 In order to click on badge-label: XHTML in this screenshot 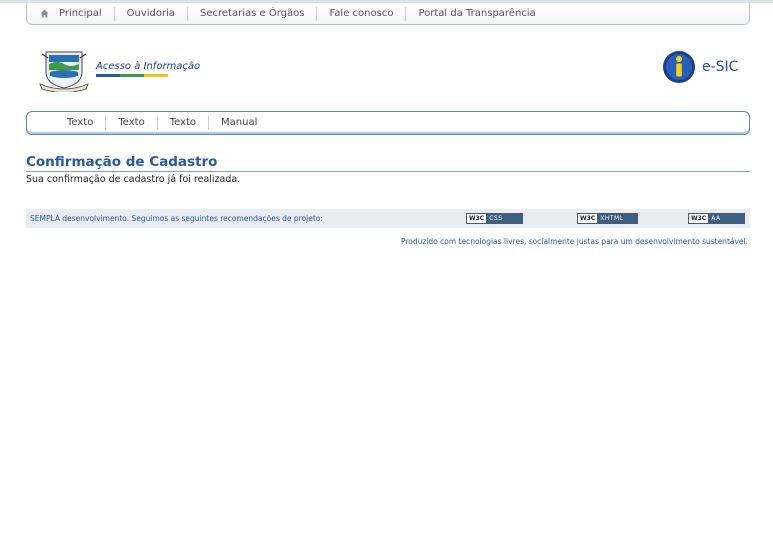, I will do `click(617, 218)`.